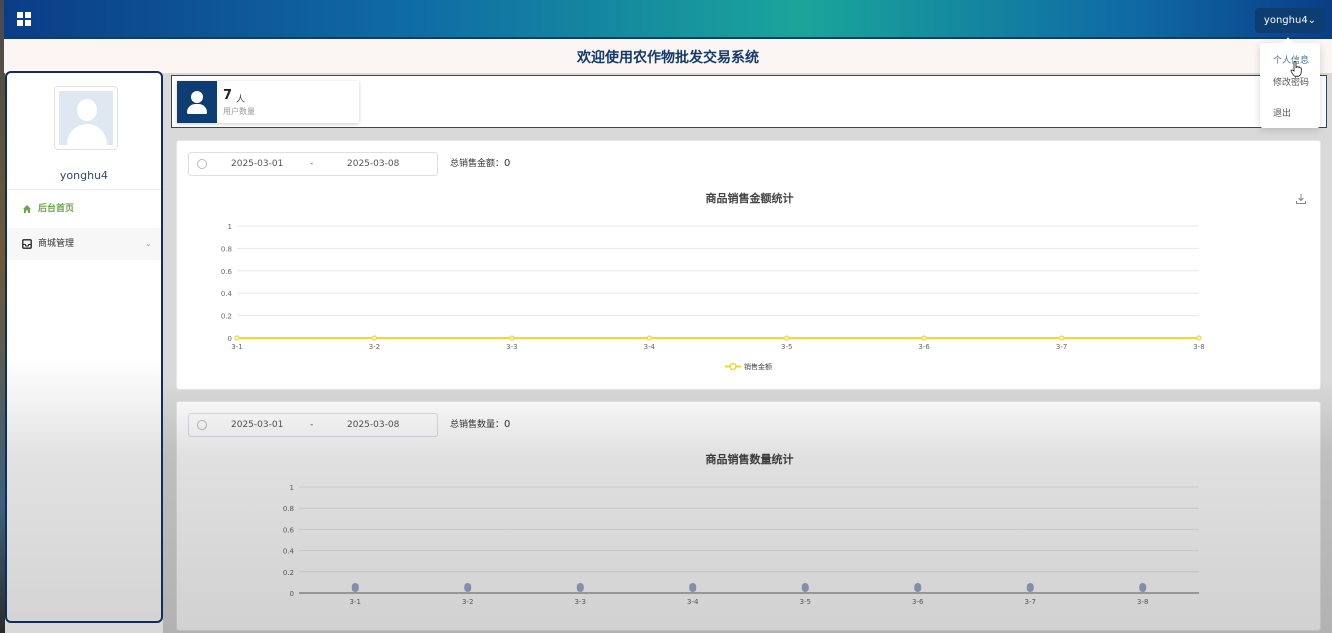 This screenshot has width=1332, height=633. Describe the element at coordinates (24, 19) in the screenshot. I see `apps-grid-icon` at that location.